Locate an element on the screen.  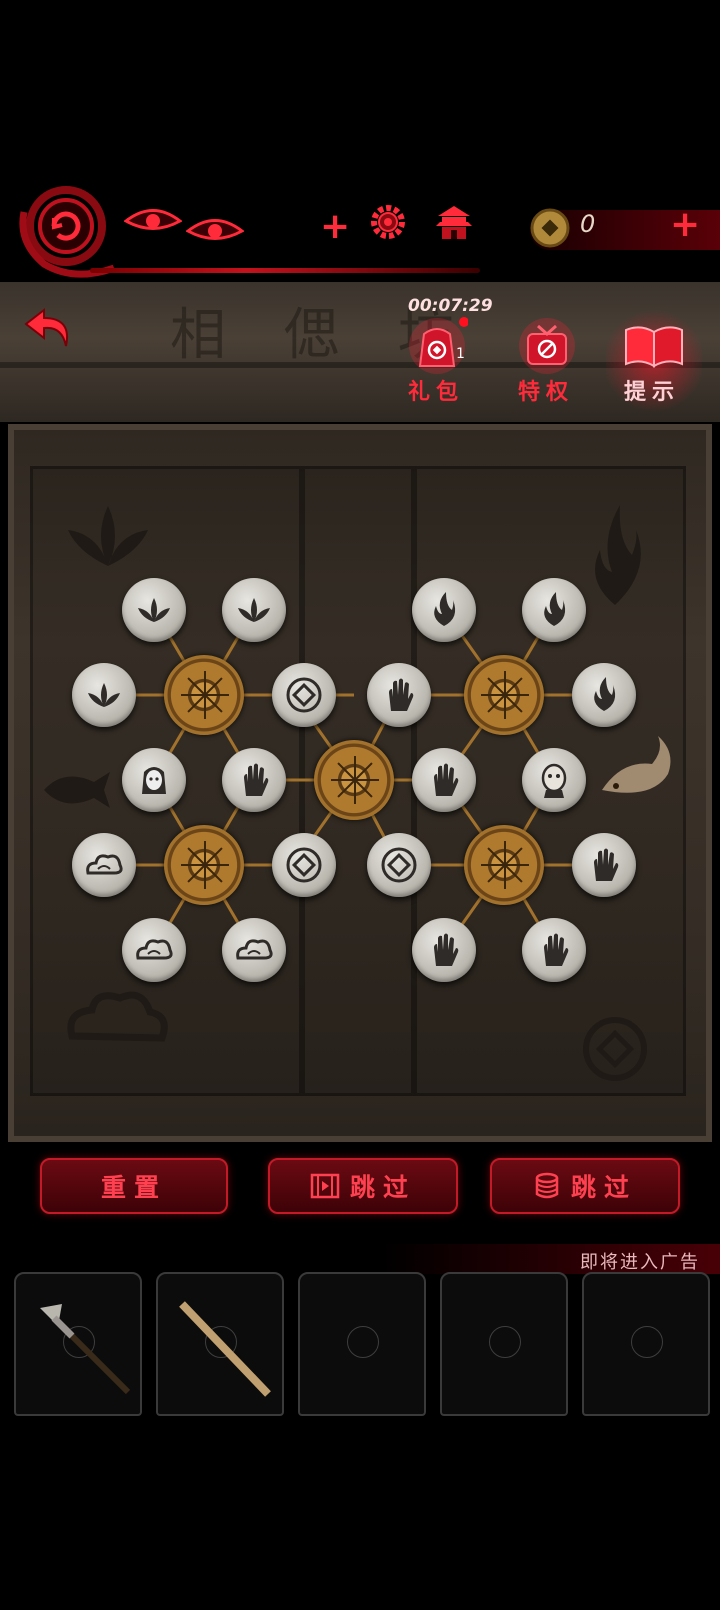
skip-coin-label: 跳过 is located at coordinates (603, 1187).